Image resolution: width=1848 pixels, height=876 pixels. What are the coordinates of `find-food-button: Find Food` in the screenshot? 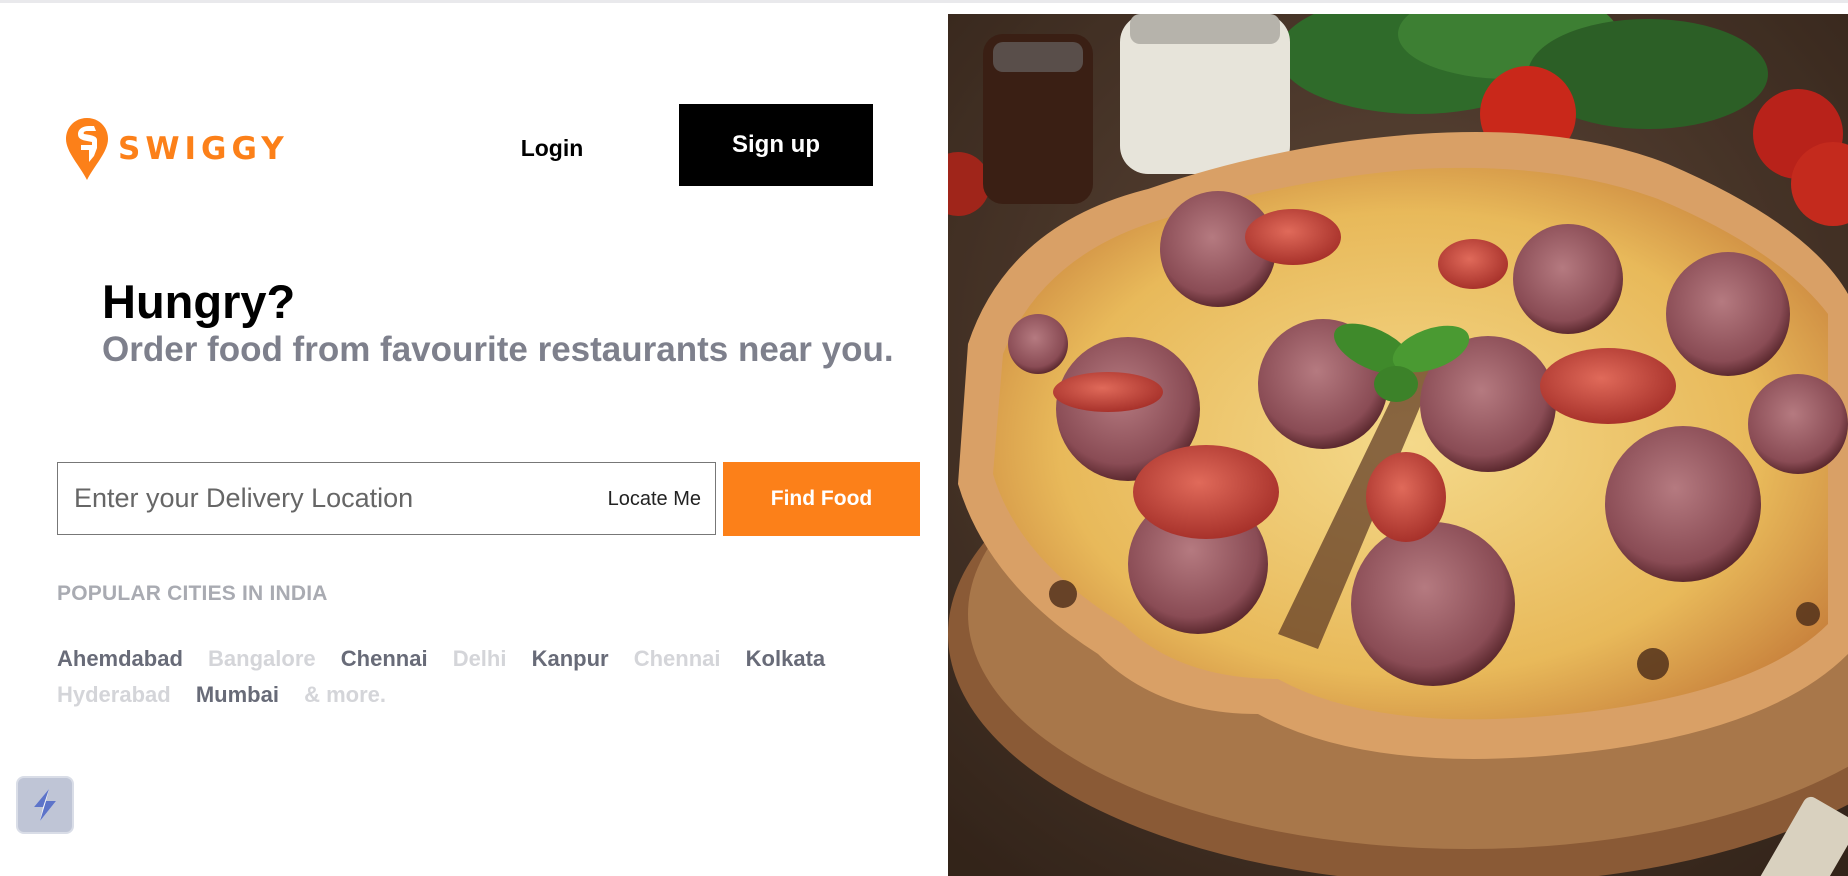 It's located at (821, 499).